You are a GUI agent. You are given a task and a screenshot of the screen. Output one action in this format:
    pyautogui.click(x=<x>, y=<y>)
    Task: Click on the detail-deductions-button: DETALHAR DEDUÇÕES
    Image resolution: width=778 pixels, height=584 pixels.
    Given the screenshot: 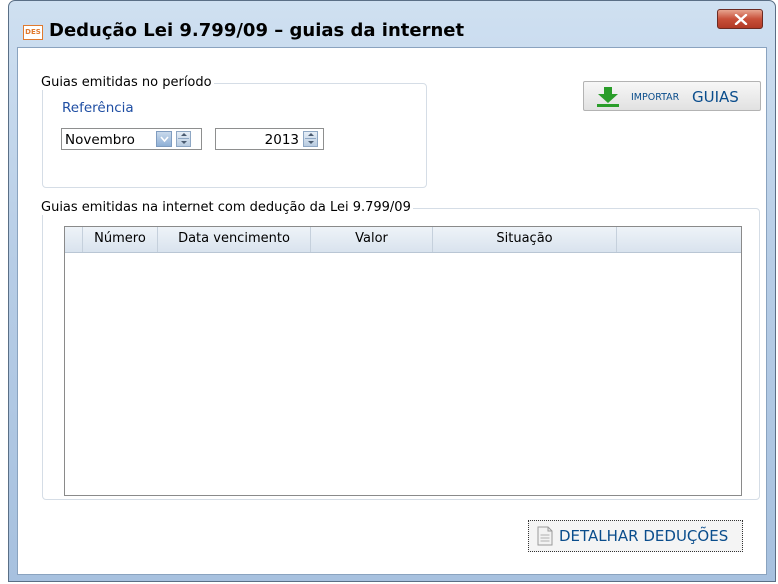 What is the action you would take?
    pyautogui.click(x=635, y=536)
    